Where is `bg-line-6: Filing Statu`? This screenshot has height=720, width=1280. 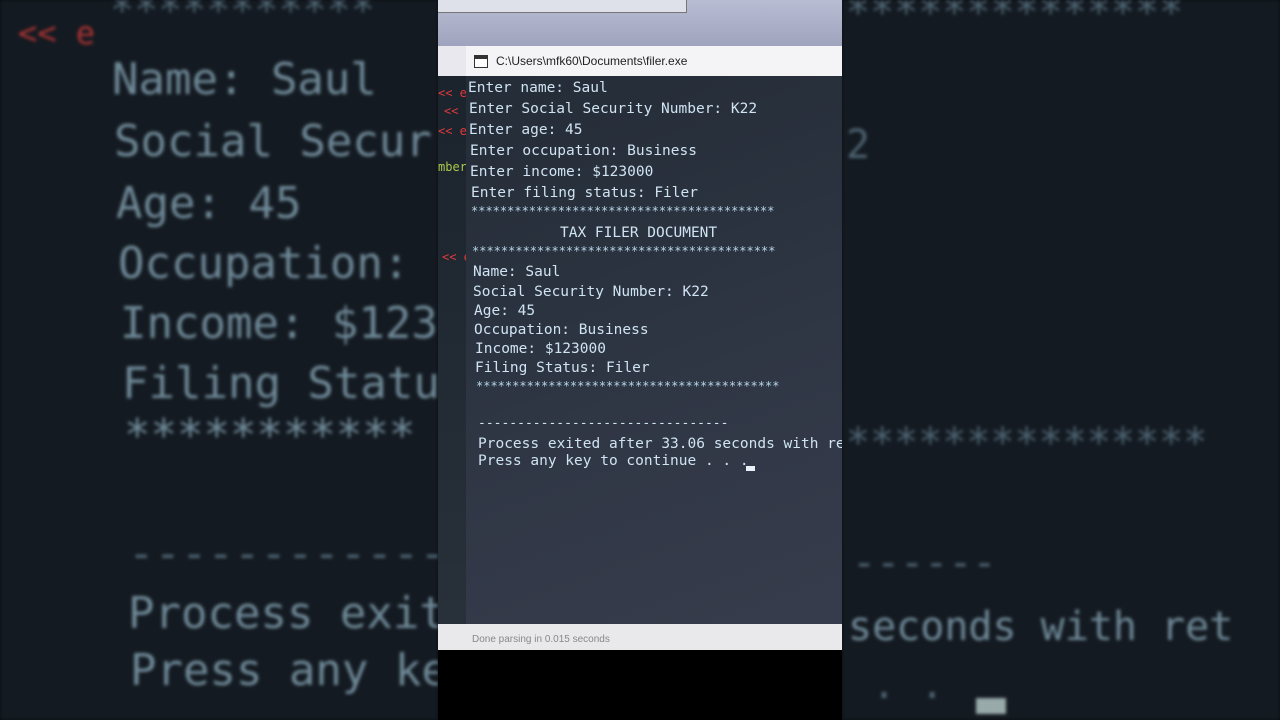 bg-line-6: Filing Statu is located at coordinates (280, 383).